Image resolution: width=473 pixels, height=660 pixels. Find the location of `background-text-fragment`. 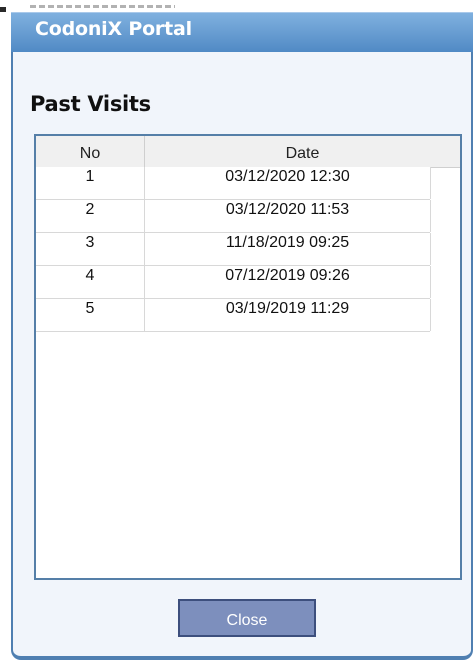

background-text-fragment is located at coordinates (102, 6).